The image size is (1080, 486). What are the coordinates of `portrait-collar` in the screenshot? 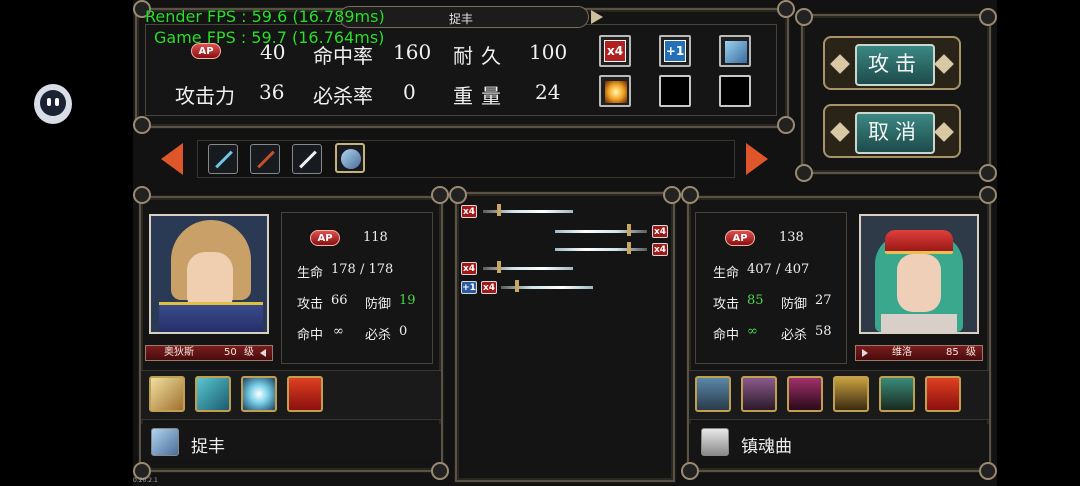 It's located at (919, 323).